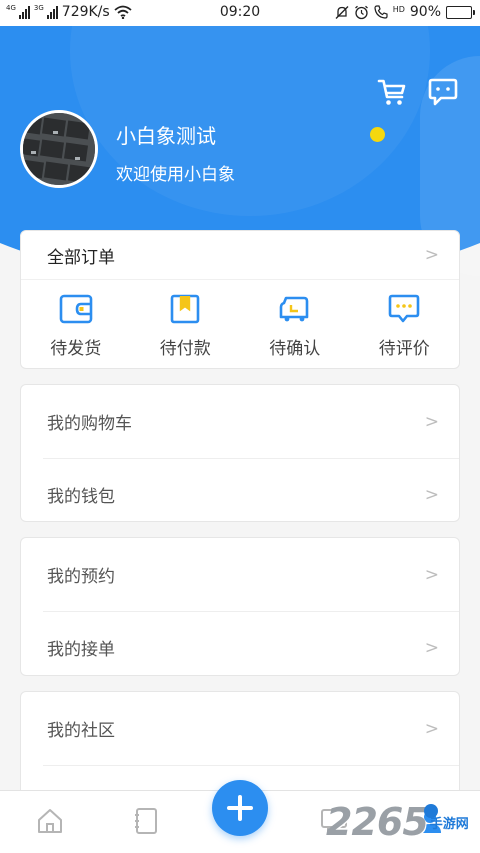 This screenshot has height=853, width=480. Describe the element at coordinates (295, 349) in the screenshot. I see `order-status-label: 待确认` at that location.